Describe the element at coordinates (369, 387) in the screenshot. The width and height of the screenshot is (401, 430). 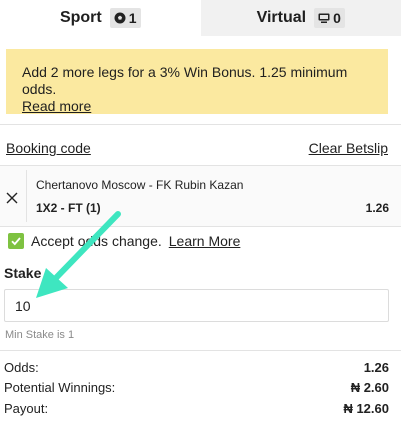
I see `potential-winnings-value: ₦ 2.60` at that location.